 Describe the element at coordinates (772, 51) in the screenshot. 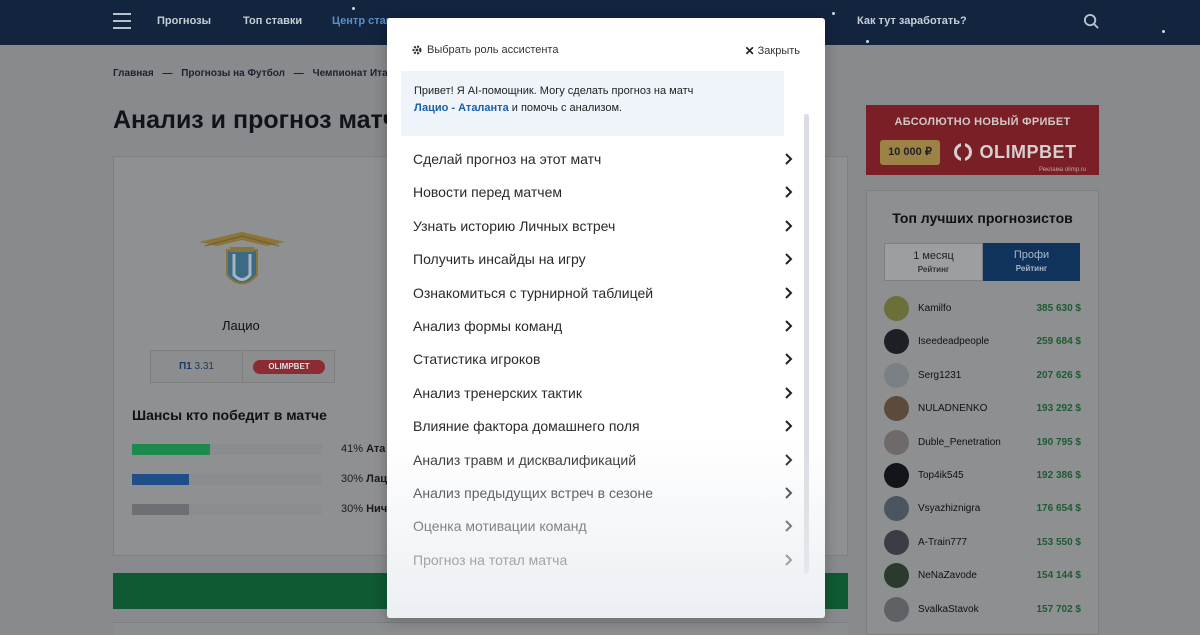

I see `close-button: ✕ Закрыть` at that location.